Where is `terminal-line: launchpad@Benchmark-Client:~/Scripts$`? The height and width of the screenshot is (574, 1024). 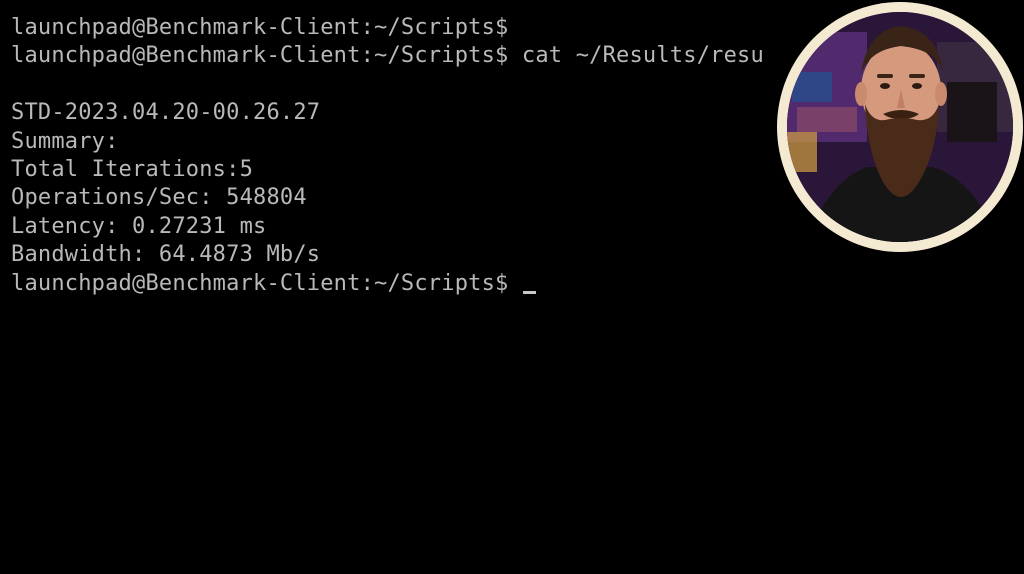 terminal-line: launchpad@Benchmark-Client:~/Scripts$ is located at coordinates (260, 27).